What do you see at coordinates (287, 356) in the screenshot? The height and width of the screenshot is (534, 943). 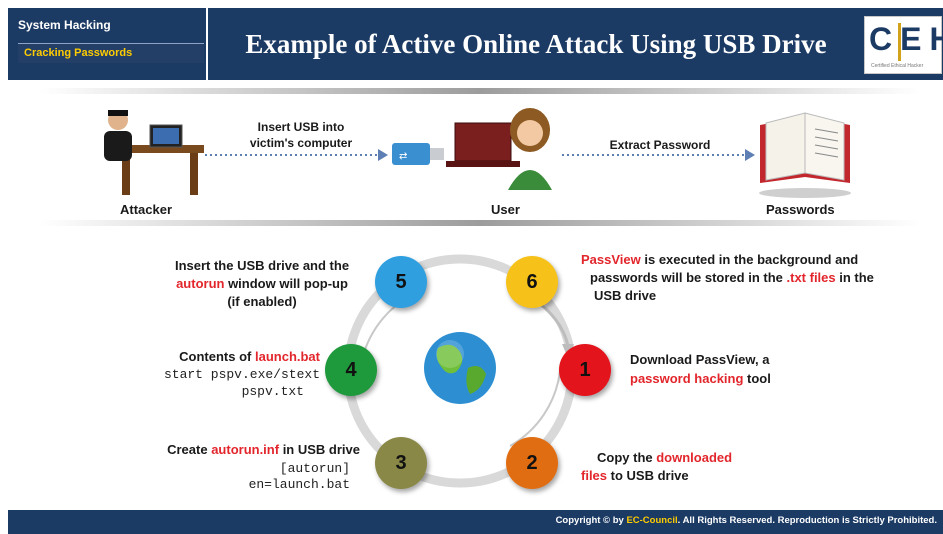 I see `step-4-highlight: launch.bat` at bounding box center [287, 356].